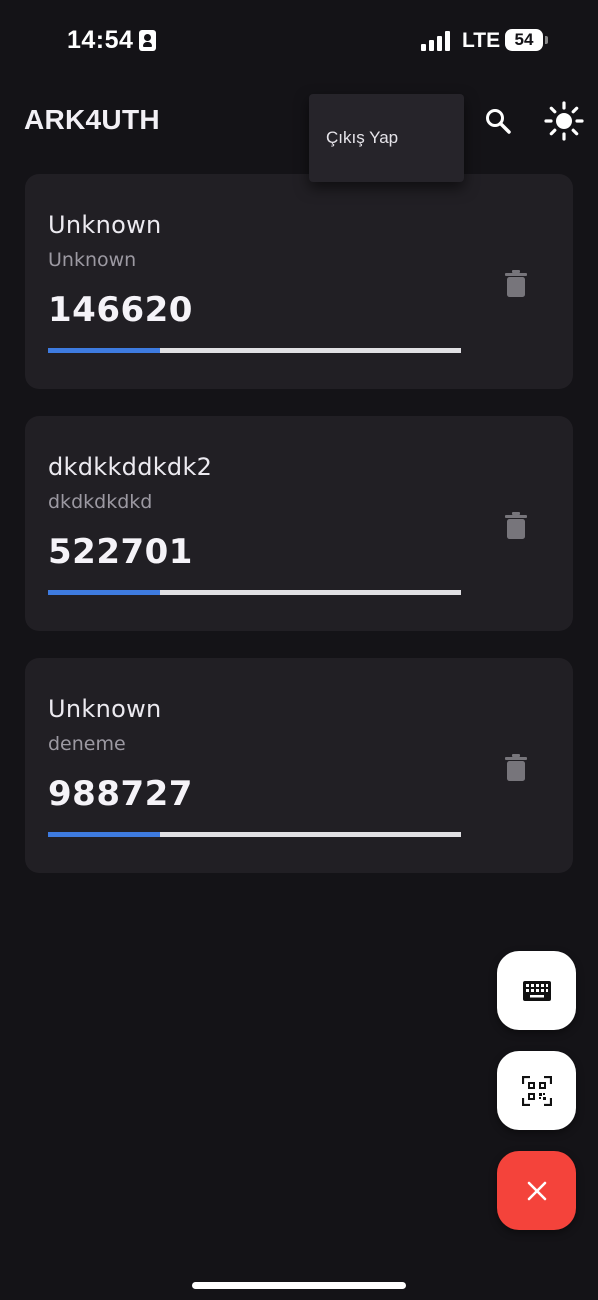 This screenshot has height=1300, width=598. I want to click on account-issuer: dkdkdkdkd, so click(100, 502).